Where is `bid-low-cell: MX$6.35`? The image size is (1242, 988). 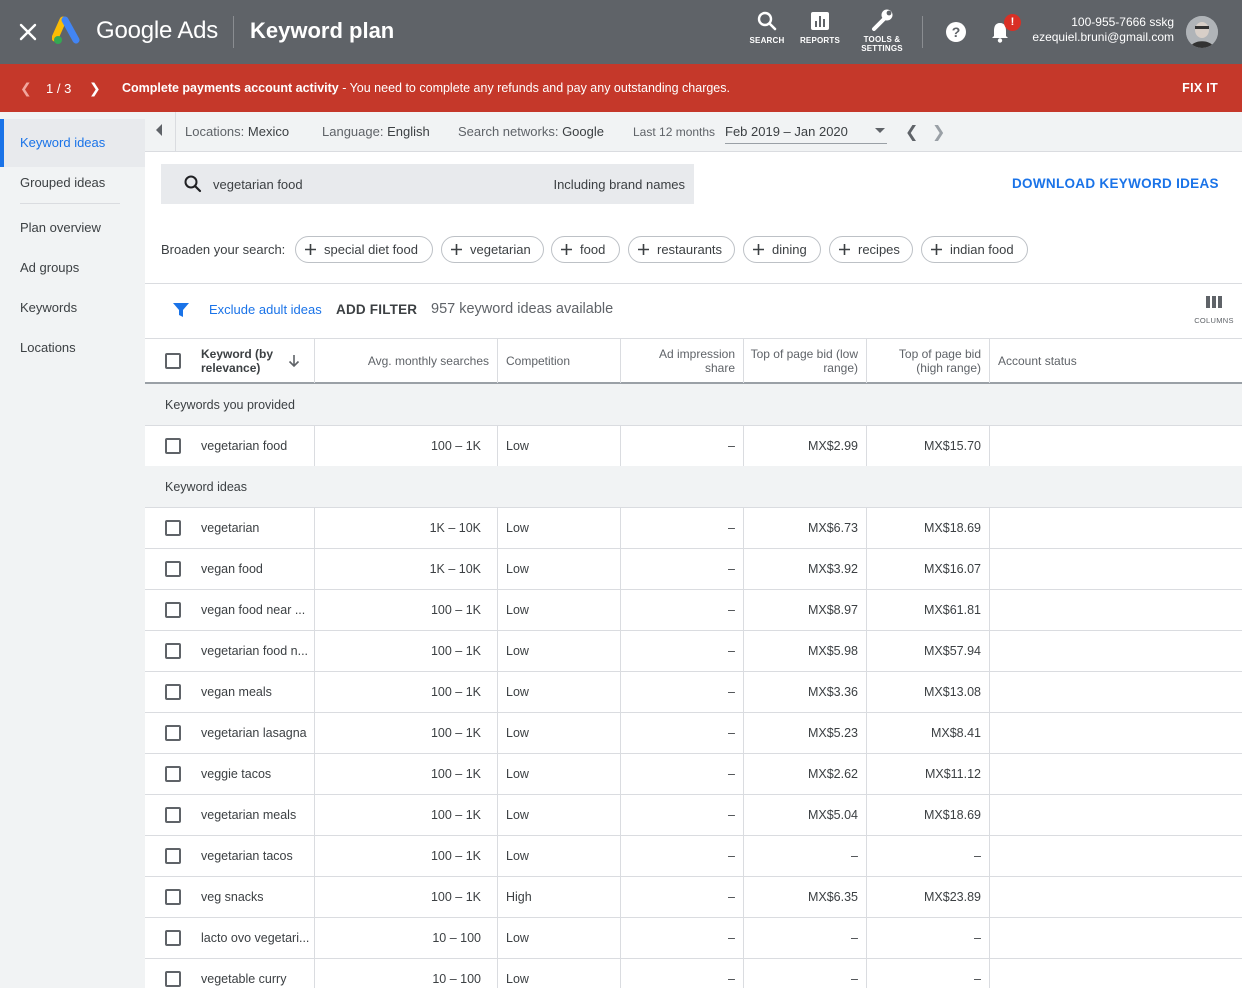
bid-low-cell: MX$6.35 is located at coordinates (832, 897).